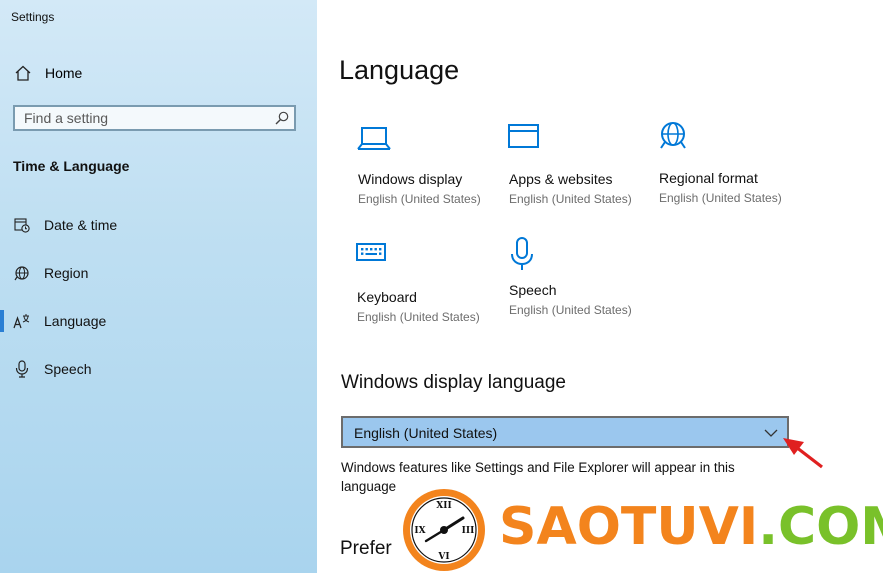 The height and width of the screenshot is (573, 883). What do you see at coordinates (580, 282) in the screenshot?
I see `tile-speech: Speech English (United States)` at bounding box center [580, 282].